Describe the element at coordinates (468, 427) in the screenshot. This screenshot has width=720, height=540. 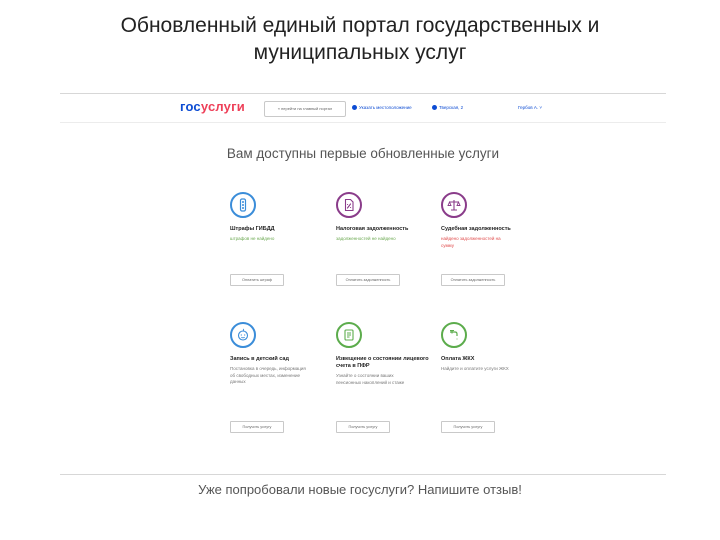
I see `utilities-service-button: Получить услугу` at that location.